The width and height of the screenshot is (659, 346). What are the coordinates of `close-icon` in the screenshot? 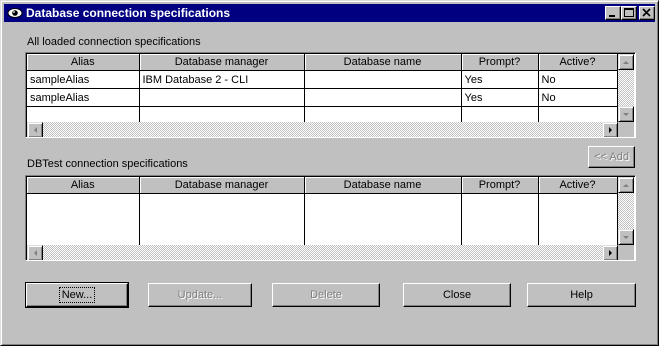 It's located at (646, 12).